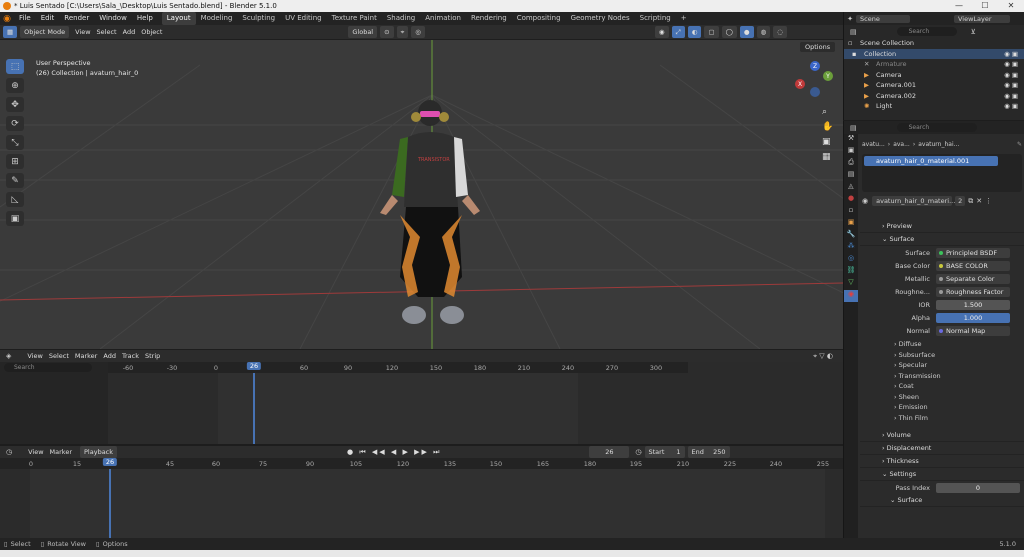 The image size is (1024, 557). What do you see at coordinates (960, 201) in the screenshot?
I see `material-user-count: 2` at bounding box center [960, 201].